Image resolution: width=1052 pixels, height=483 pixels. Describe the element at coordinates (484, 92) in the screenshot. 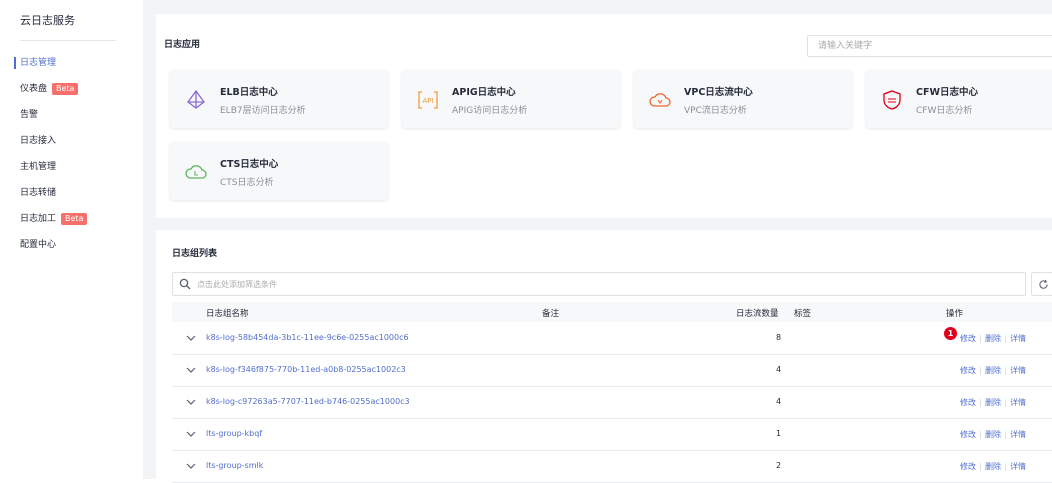

I see `card-title: APIG日志中心` at that location.